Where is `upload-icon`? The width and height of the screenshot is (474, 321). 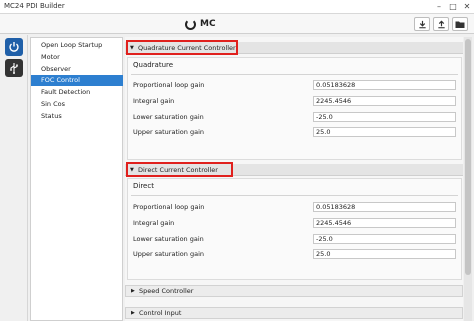 upload-icon is located at coordinates (441, 24).